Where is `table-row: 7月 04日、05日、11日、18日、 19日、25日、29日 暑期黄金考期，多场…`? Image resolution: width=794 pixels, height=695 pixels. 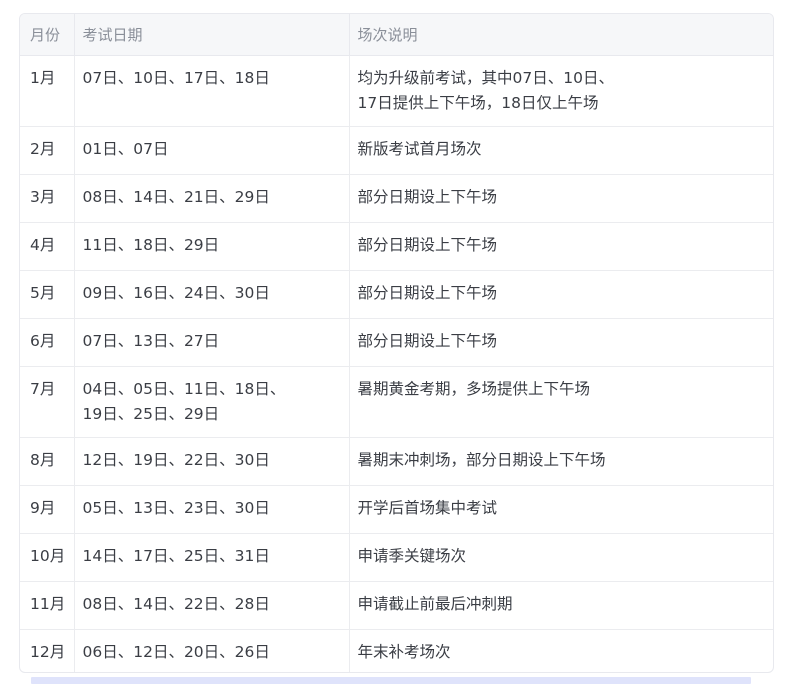
table-row: 7月 04日、05日、11日、18日、 19日、25日、29日 暑期黄金考期，多场… is located at coordinates (396, 402).